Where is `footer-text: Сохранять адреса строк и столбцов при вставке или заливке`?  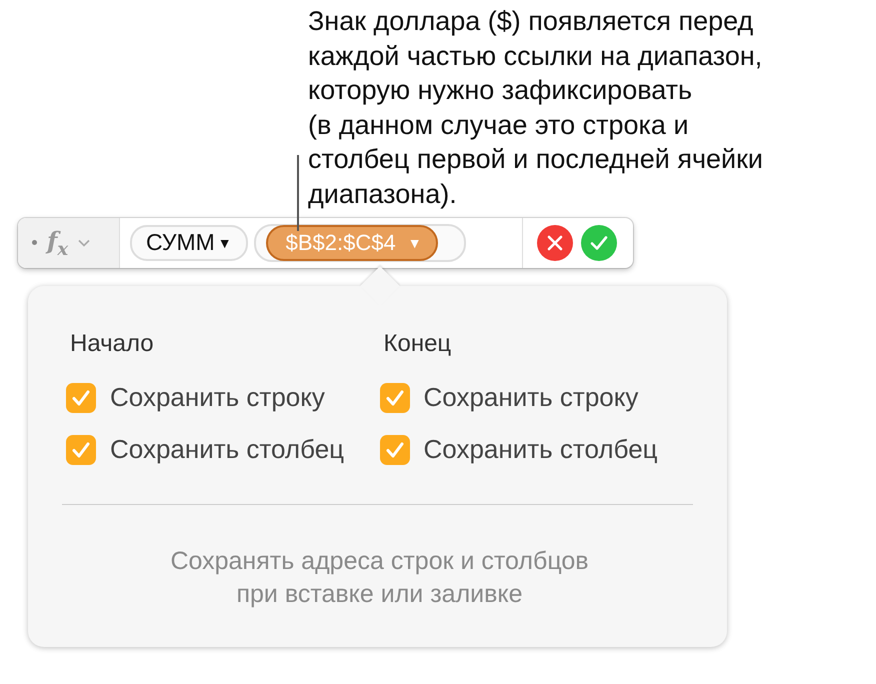 footer-text: Сохранять адреса строк и столбцов при вставке или заливке is located at coordinates (379, 578).